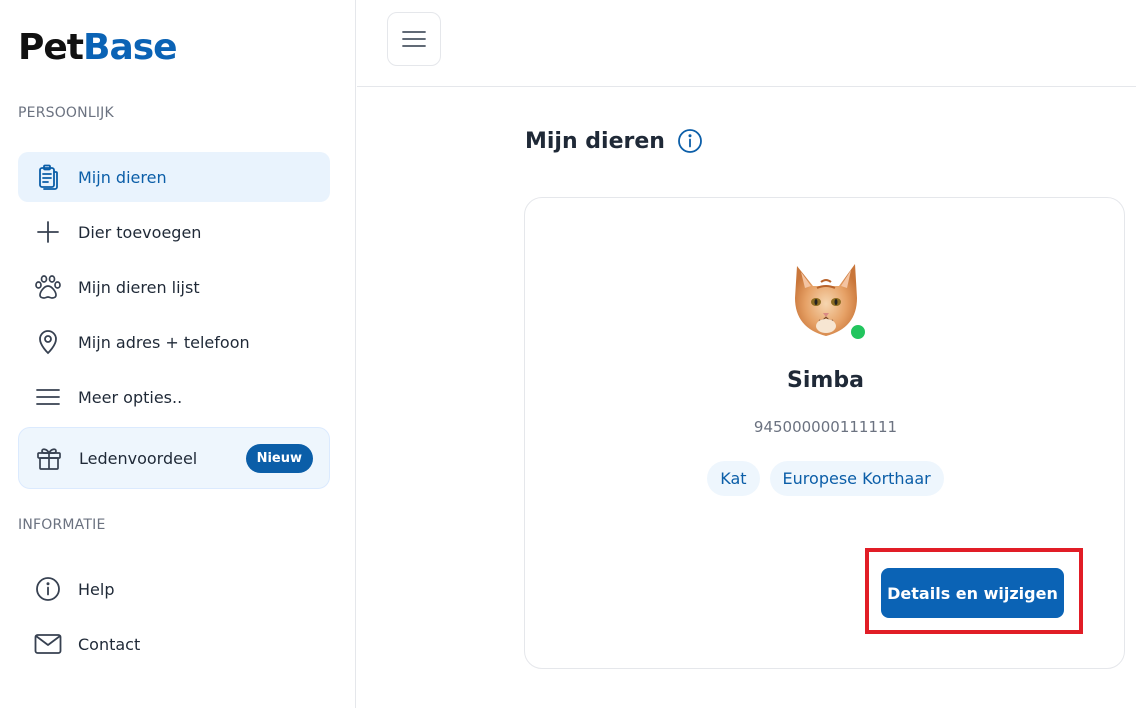  I want to click on online-status-dot, so click(858, 332).